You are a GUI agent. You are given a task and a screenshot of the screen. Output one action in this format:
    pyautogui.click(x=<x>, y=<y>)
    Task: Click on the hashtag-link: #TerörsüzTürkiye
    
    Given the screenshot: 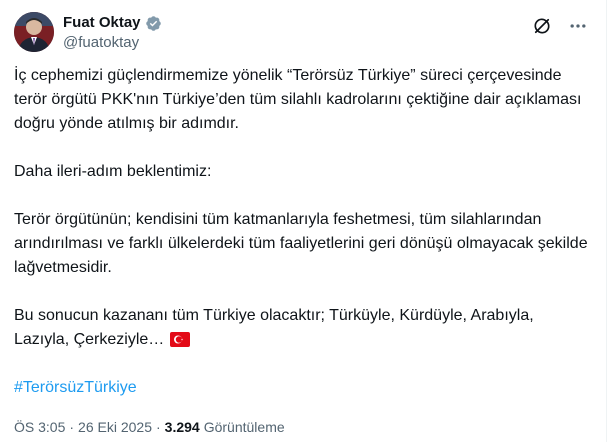 What is the action you would take?
    pyautogui.click(x=75, y=387)
    